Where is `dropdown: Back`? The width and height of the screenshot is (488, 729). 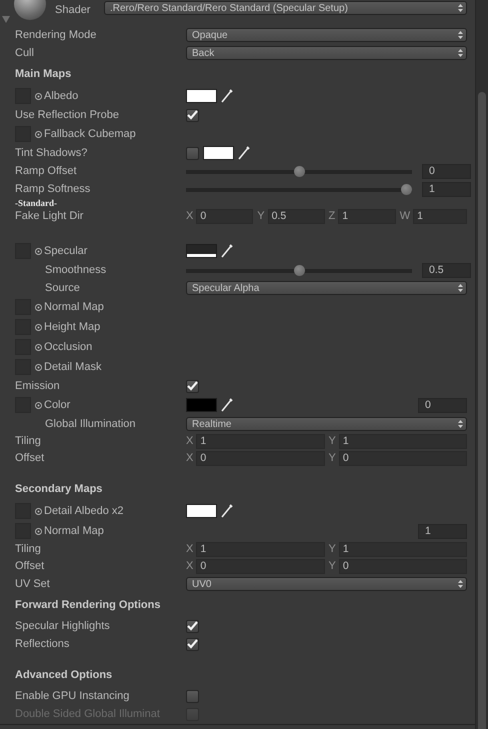
dropdown: Back is located at coordinates (326, 53).